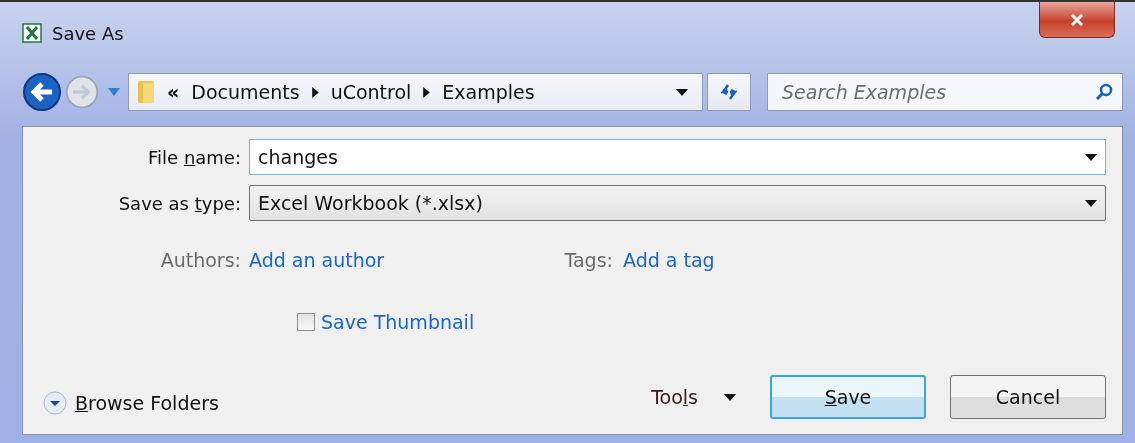  What do you see at coordinates (200, 260) in the screenshot?
I see `authors-label: Authors:` at bounding box center [200, 260].